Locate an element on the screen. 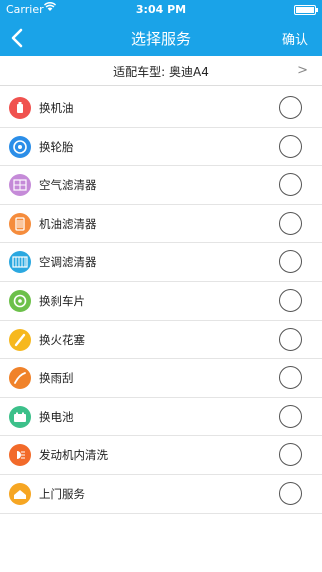 This screenshot has width=322, height=572. air-filter-icon is located at coordinates (20, 185).